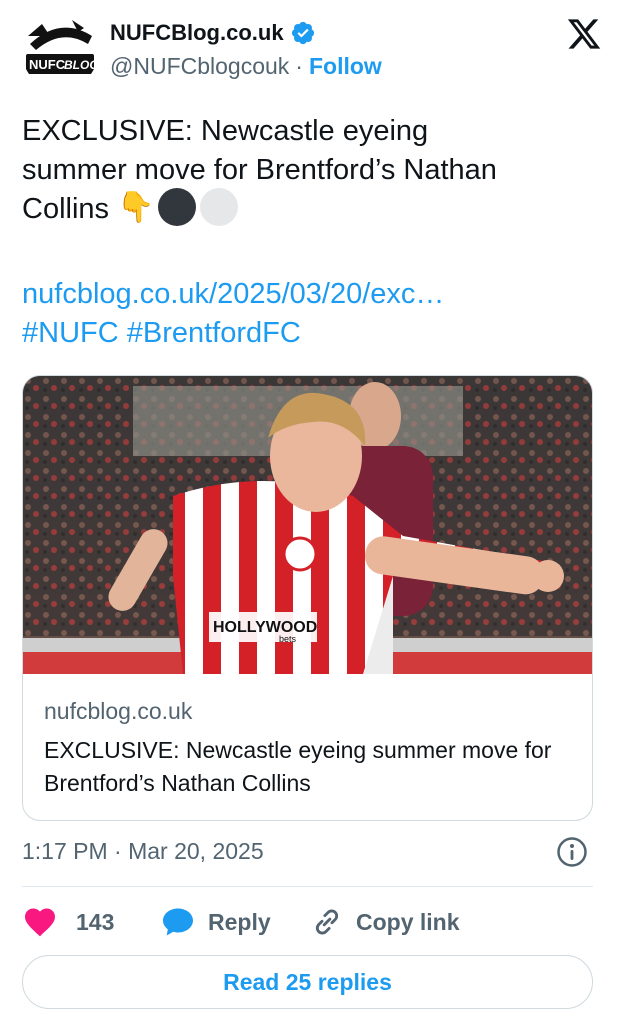 The height and width of the screenshot is (1024, 621). I want to click on tweet-text-line: summer move for Brentford’s Nathan, so click(259, 170).